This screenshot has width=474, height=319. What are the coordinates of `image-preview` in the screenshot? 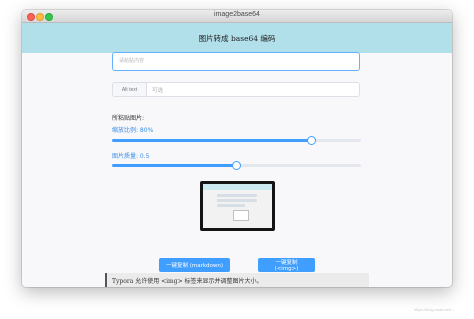 It's located at (237, 206).